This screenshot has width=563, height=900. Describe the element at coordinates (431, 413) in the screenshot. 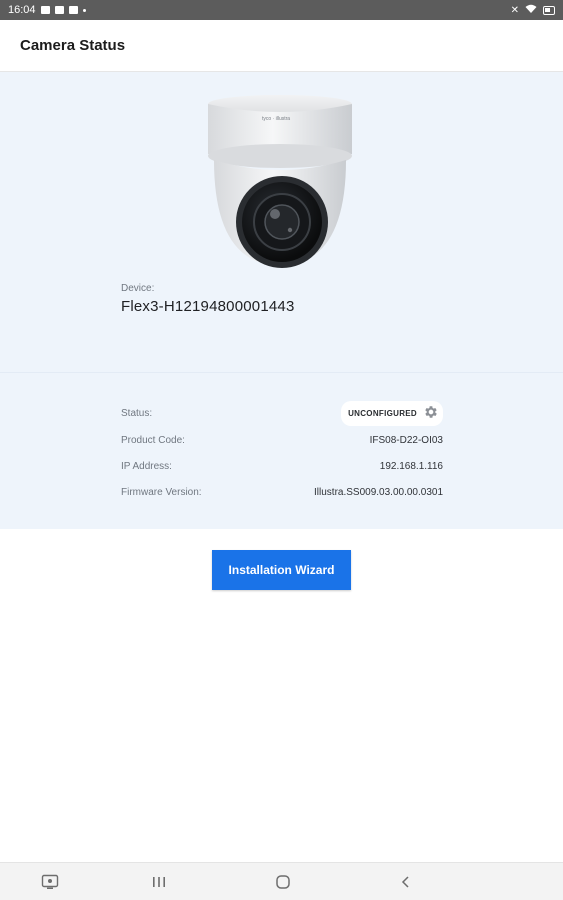

I see `gear-icon` at that location.